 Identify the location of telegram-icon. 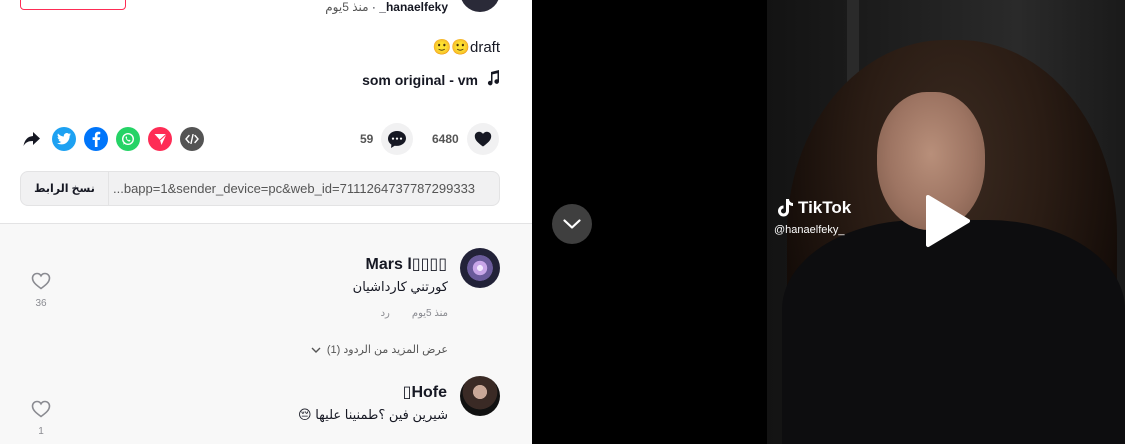
(160, 139).